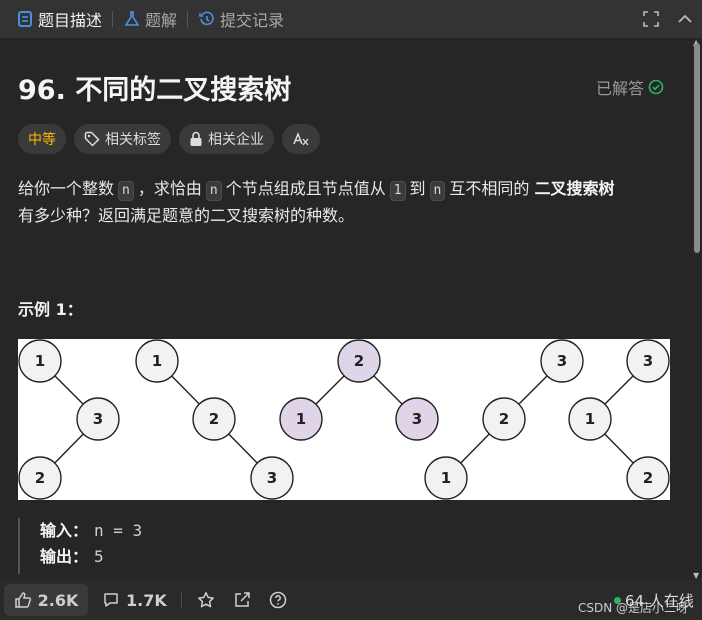 The image size is (702, 620). What do you see at coordinates (656, 87) in the screenshot?
I see `check-circle-icon` at bounding box center [656, 87].